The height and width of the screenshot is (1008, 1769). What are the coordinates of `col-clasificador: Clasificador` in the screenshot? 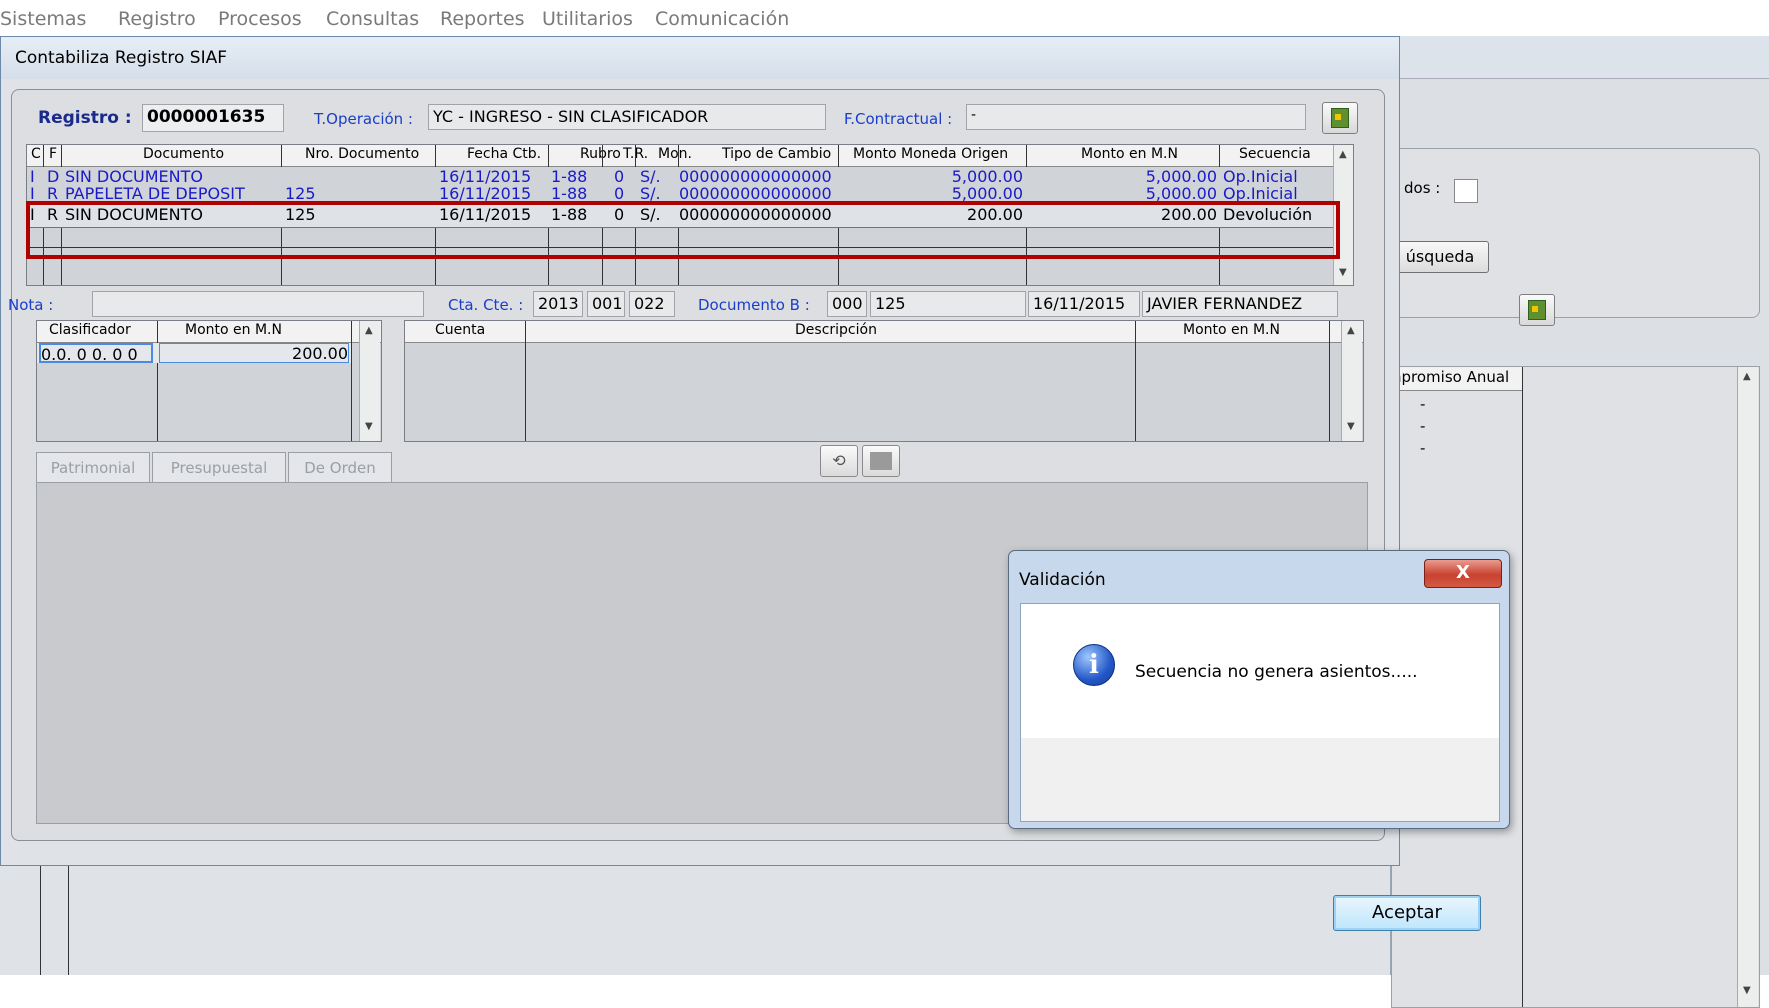 It's located at (90, 330).